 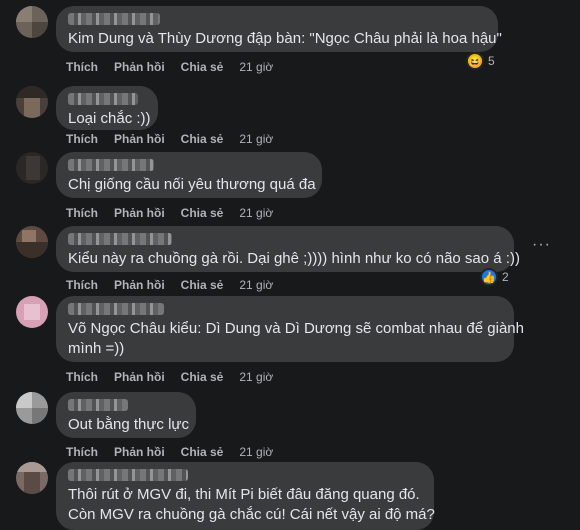 I want to click on comment-text-line: mình =)), so click(x=96, y=348).